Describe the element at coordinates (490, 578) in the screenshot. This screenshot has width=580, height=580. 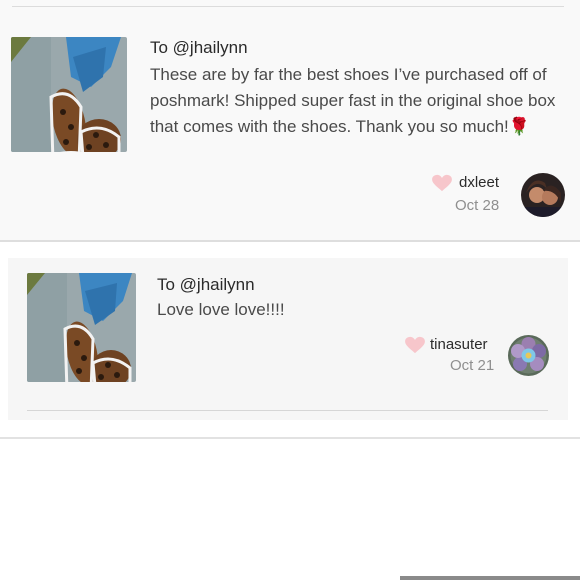
I see `scrollbar` at that location.